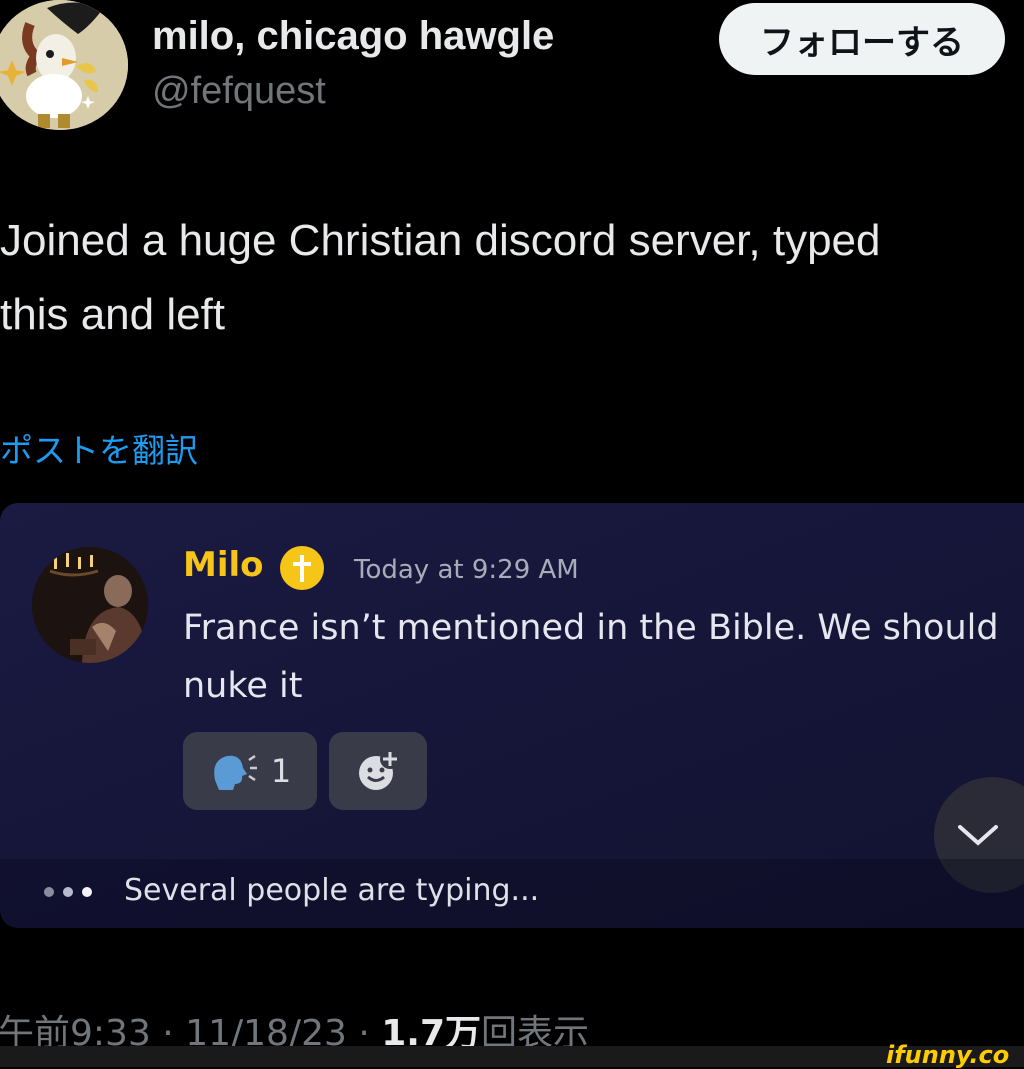 The height and width of the screenshot is (1069, 1024). I want to click on follow-button: フォローする, so click(862, 39).